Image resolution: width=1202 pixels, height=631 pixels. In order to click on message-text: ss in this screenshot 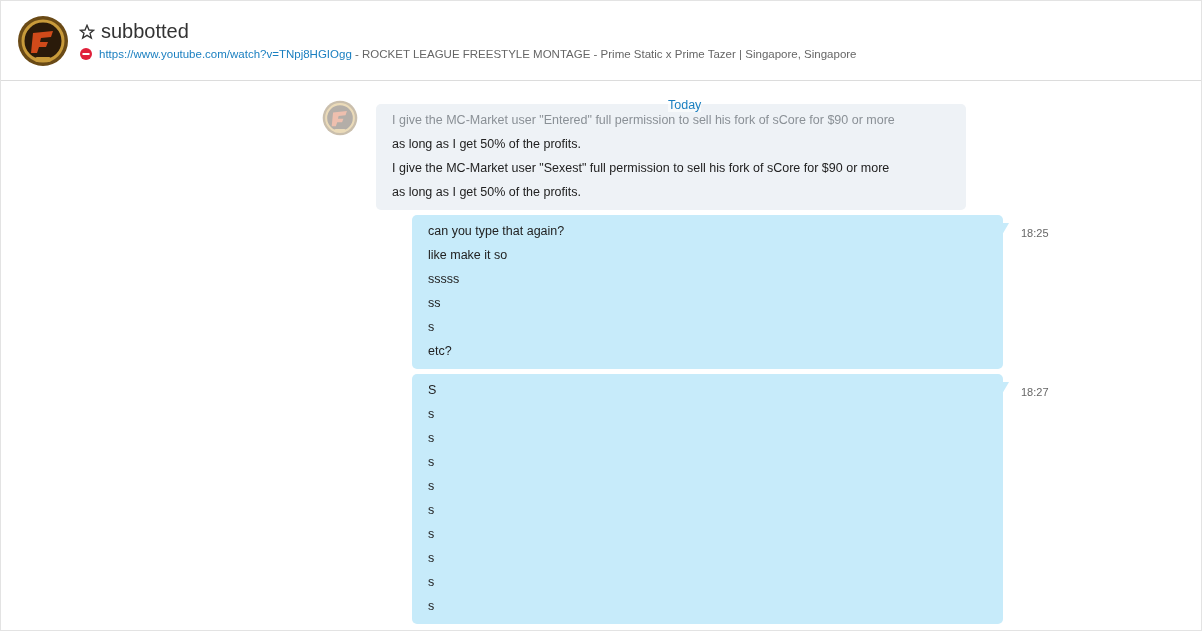, I will do `click(435, 303)`.